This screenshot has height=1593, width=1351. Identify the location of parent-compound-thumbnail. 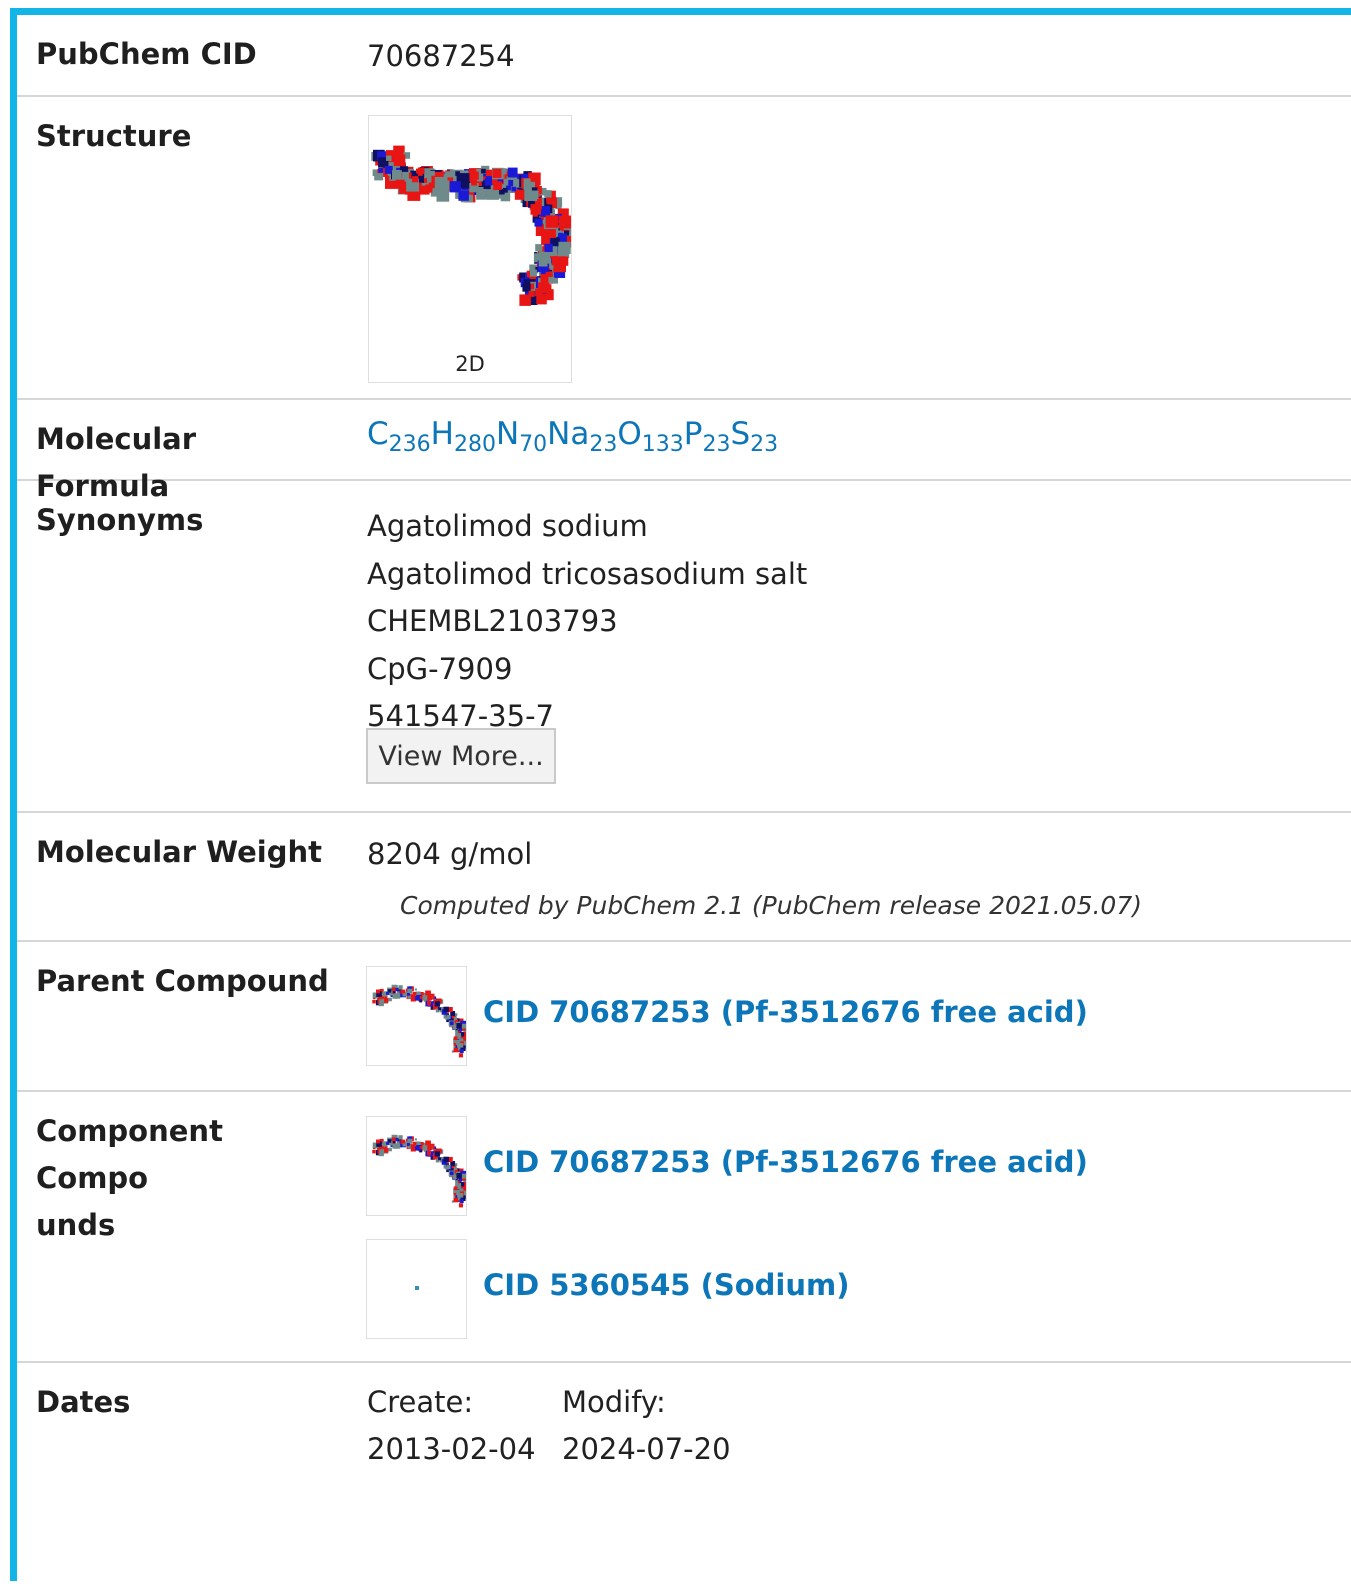
(418, 1016).